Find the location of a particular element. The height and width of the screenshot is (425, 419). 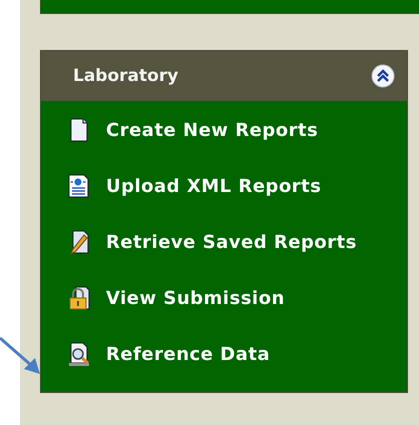

magnifier-document-icon is located at coordinates (79, 354).